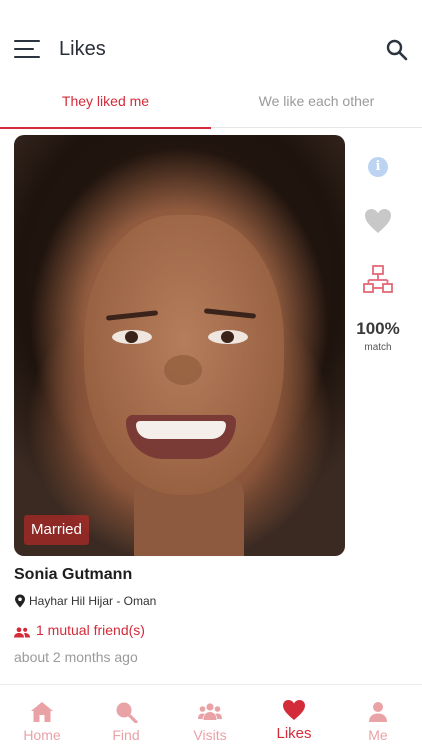 This screenshot has width=422, height=750. Describe the element at coordinates (294, 710) in the screenshot. I see `heart-icon` at that location.